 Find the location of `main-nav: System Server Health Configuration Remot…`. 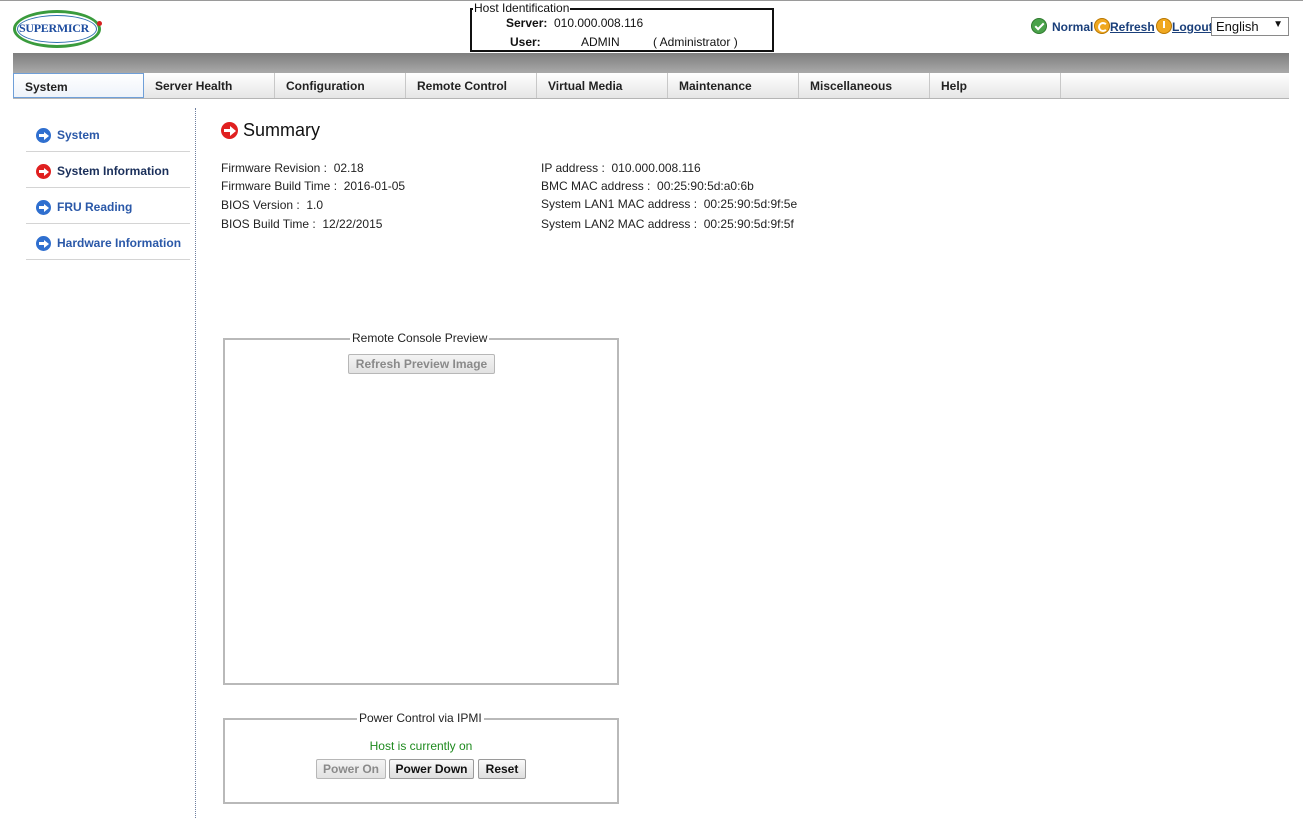

main-nav: System Server Health Configuration Remot… is located at coordinates (651, 86).